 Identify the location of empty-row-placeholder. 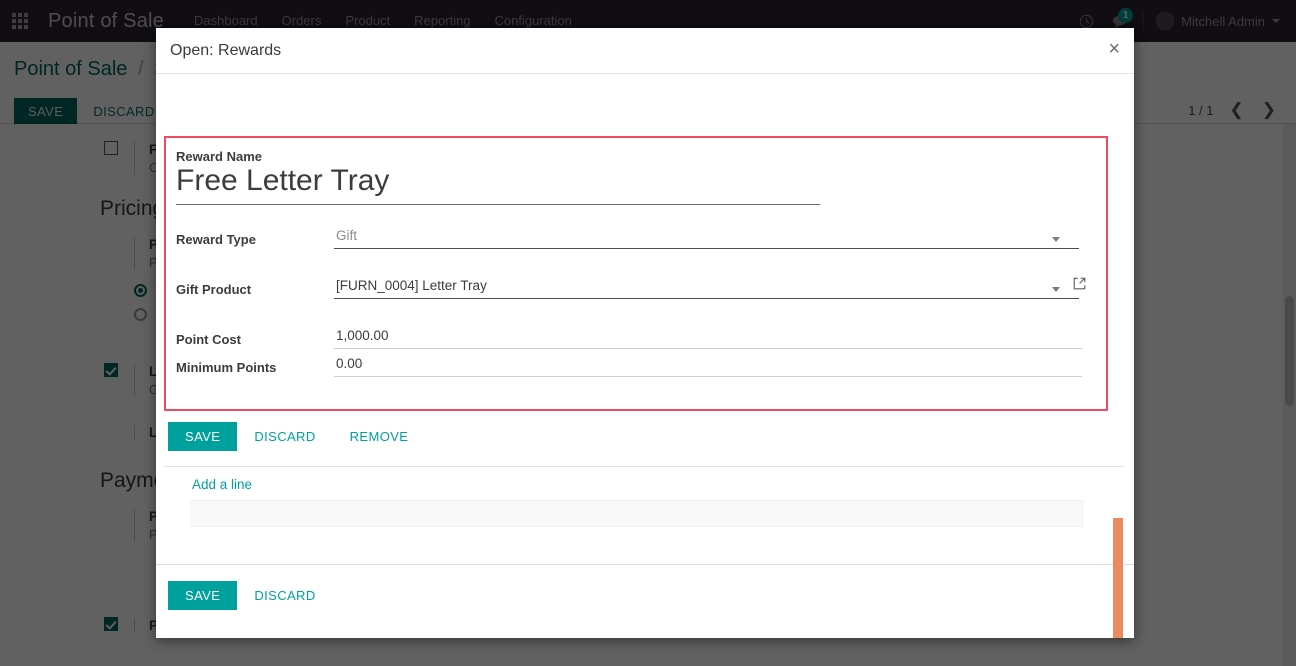
(637, 513).